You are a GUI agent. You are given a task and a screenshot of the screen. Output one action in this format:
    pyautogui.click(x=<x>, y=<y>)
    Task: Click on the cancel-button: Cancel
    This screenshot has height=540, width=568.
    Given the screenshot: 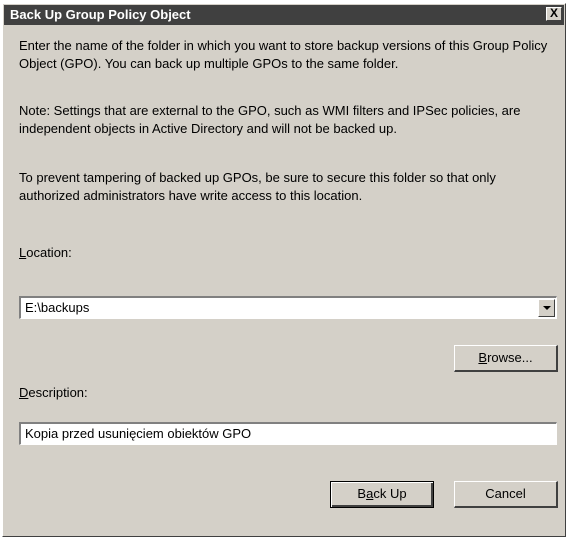 What is the action you would take?
    pyautogui.click(x=506, y=494)
    